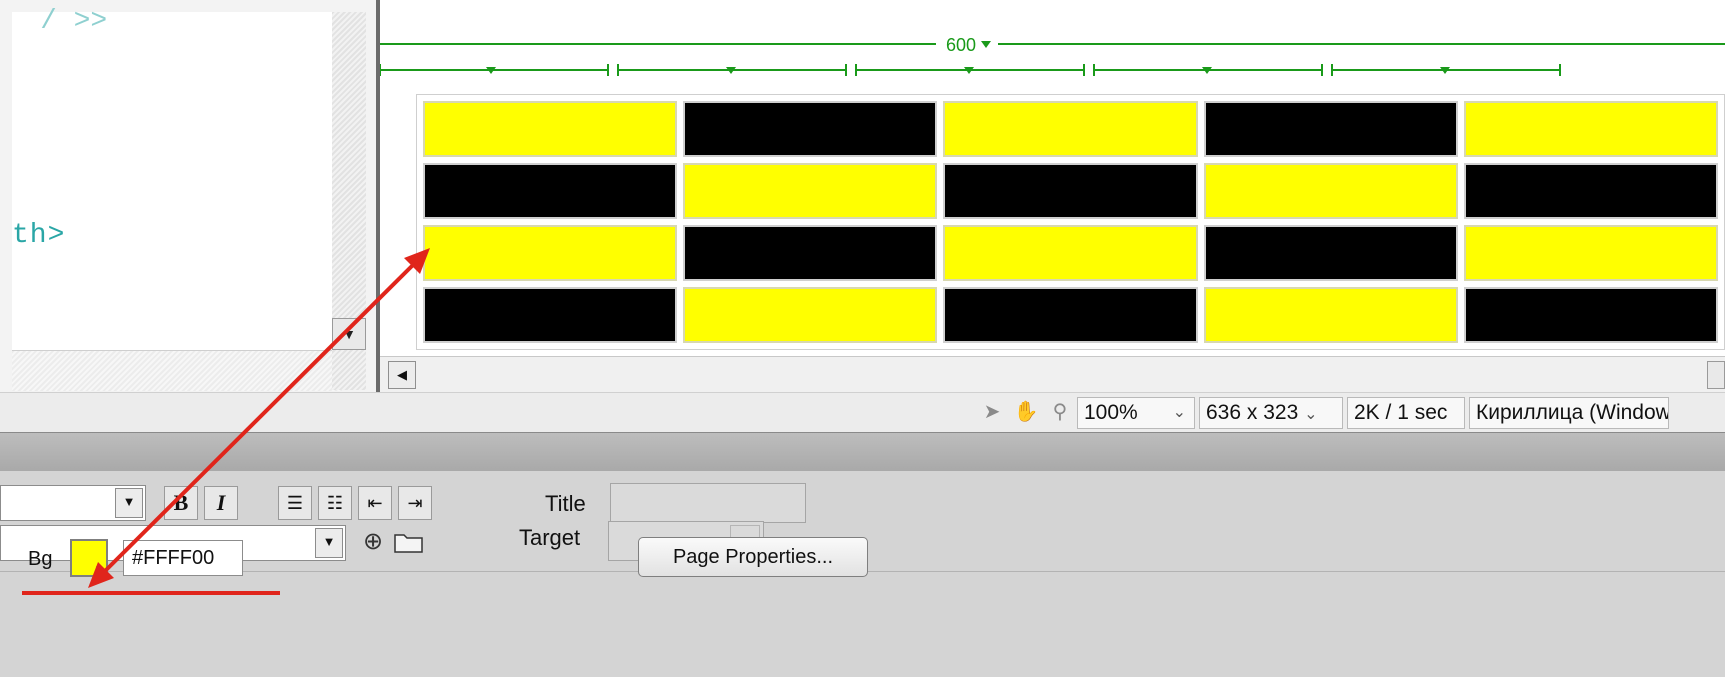 This screenshot has height=677, width=1725. What do you see at coordinates (177, 198) in the screenshot?
I see `code-view: / >> th>` at bounding box center [177, 198].